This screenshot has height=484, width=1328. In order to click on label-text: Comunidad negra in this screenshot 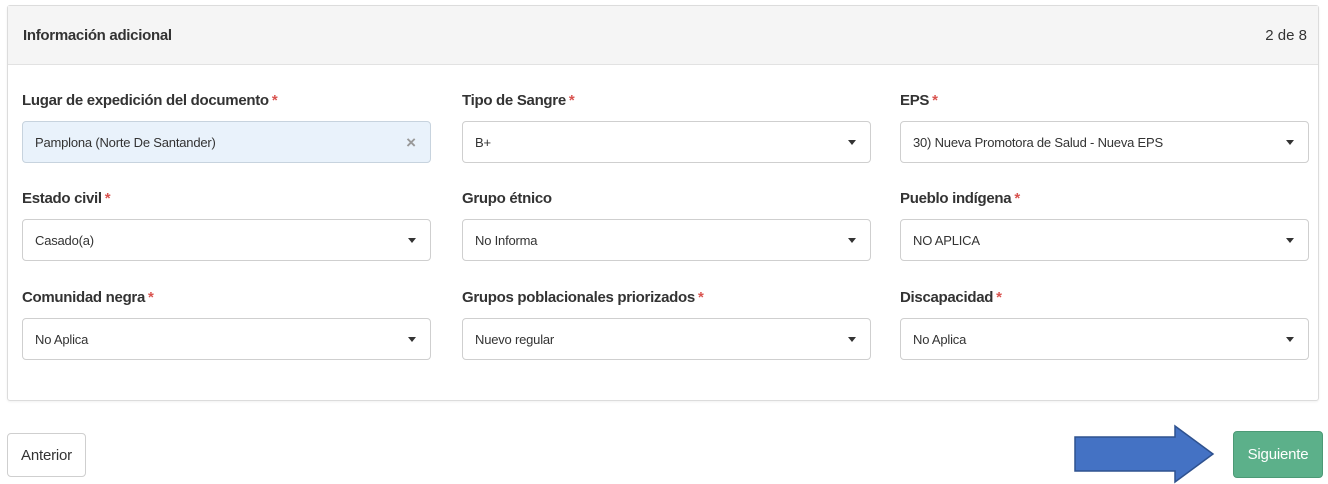, I will do `click(84, 297)`.